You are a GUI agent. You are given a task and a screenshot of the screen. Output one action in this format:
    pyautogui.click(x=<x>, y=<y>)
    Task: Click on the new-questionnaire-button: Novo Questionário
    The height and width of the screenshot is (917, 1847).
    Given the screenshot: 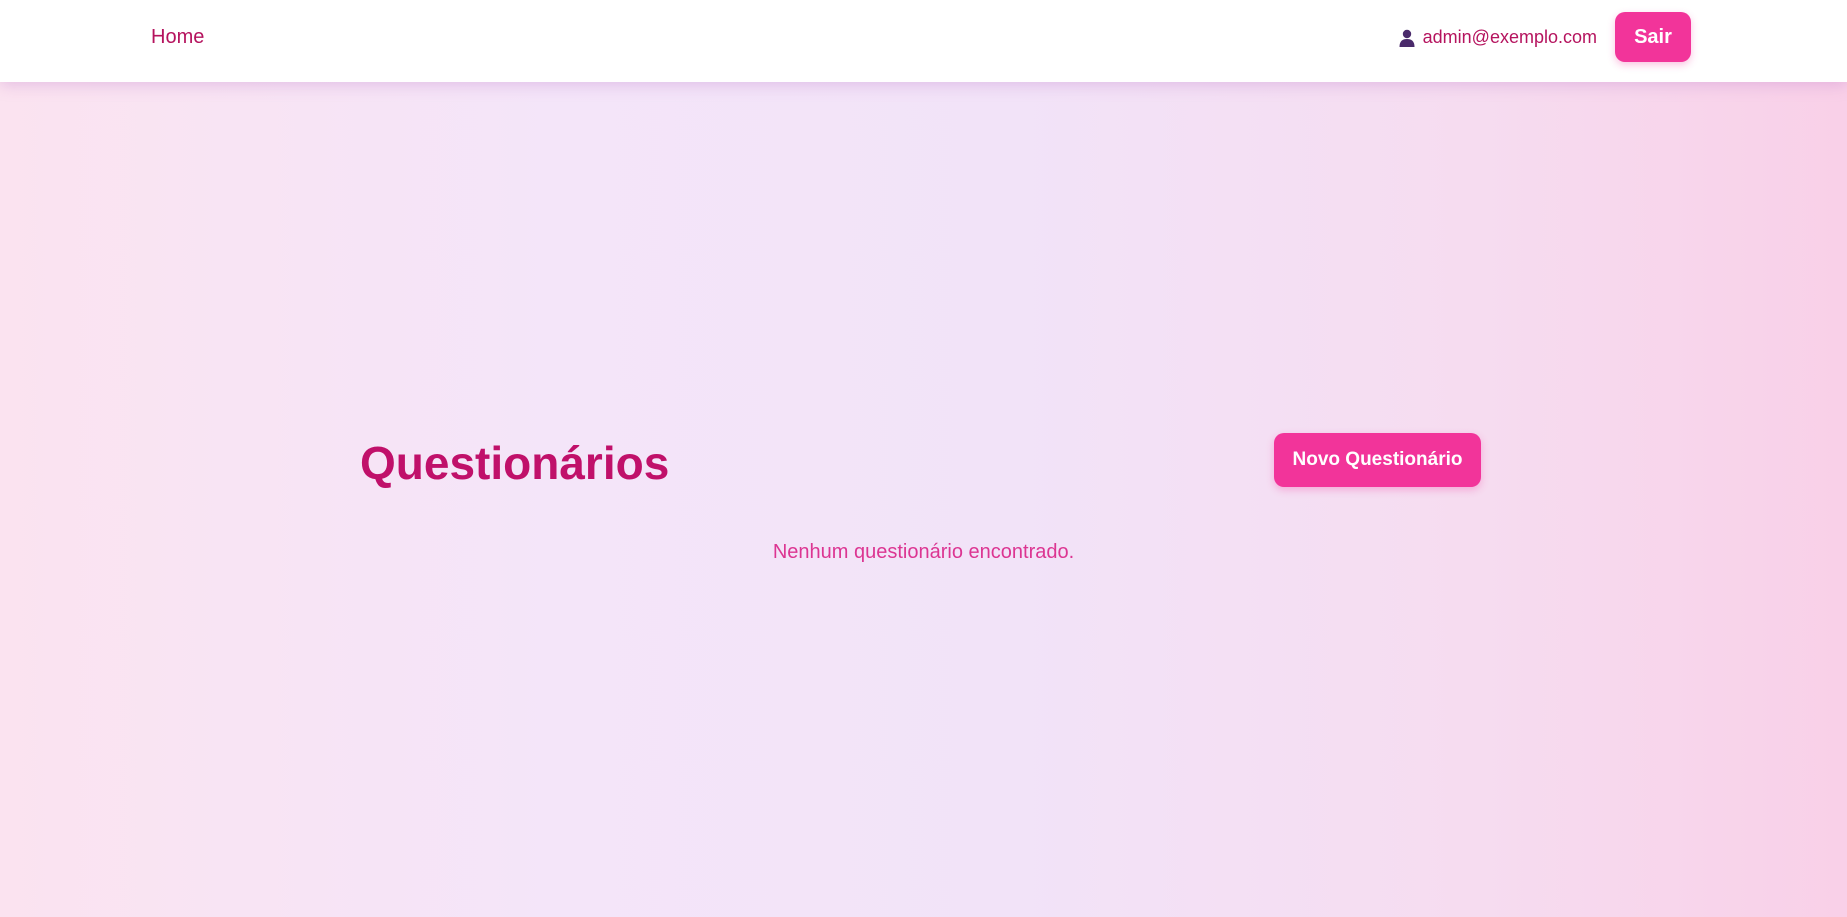 What is the action you would take?
    pyautogui.click(x=1377, y=460)
    